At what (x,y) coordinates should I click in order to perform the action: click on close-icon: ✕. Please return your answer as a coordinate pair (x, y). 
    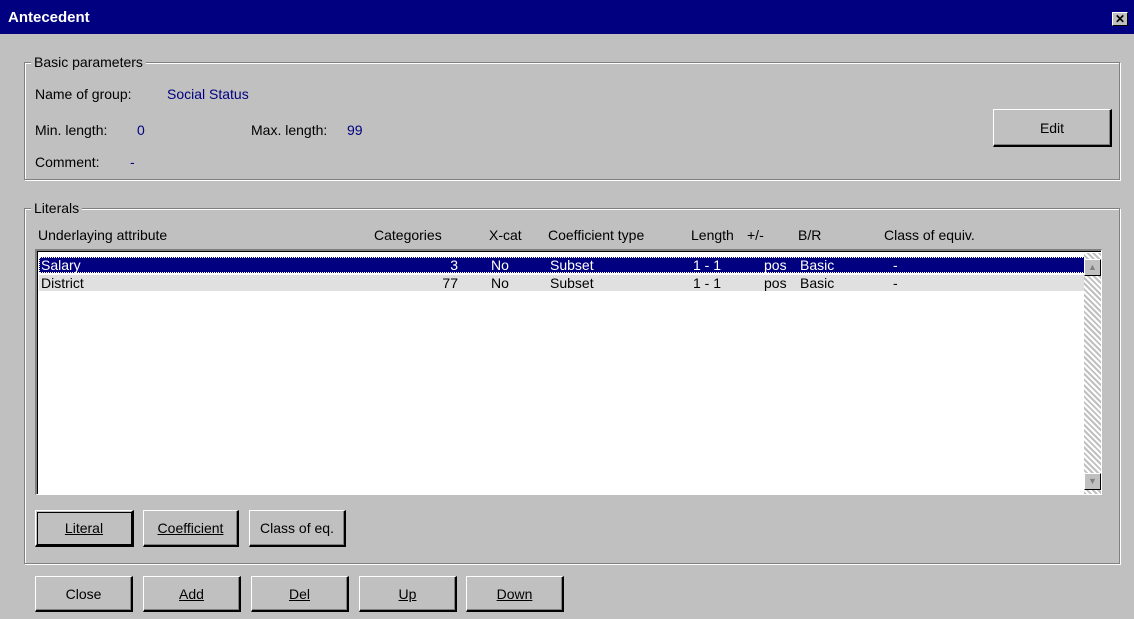
    Looking at the image, I should click on (1120, 19).